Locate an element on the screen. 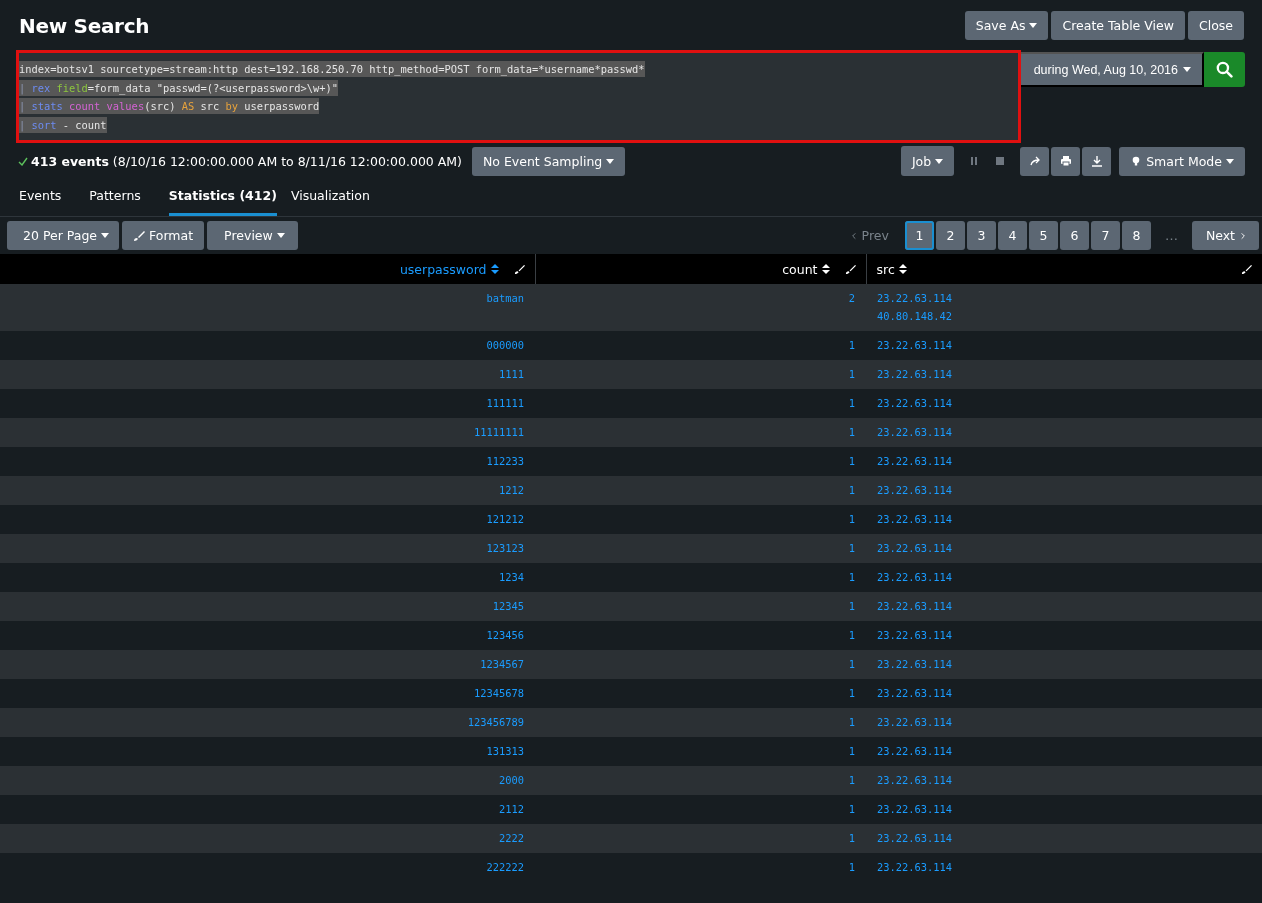  dropdown-button: Preview is located at coordinates (252, 235).